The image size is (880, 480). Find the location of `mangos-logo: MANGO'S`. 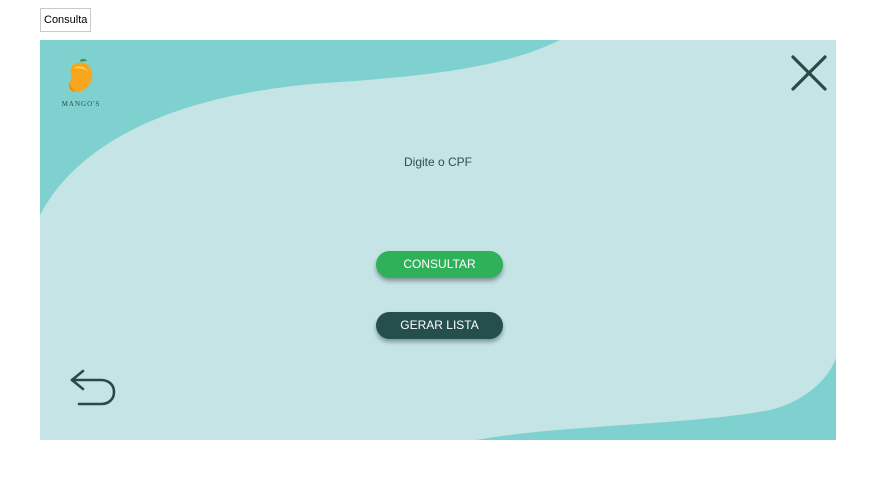

mangos-logo: MANGO'S is located at coordinates (81, 85).